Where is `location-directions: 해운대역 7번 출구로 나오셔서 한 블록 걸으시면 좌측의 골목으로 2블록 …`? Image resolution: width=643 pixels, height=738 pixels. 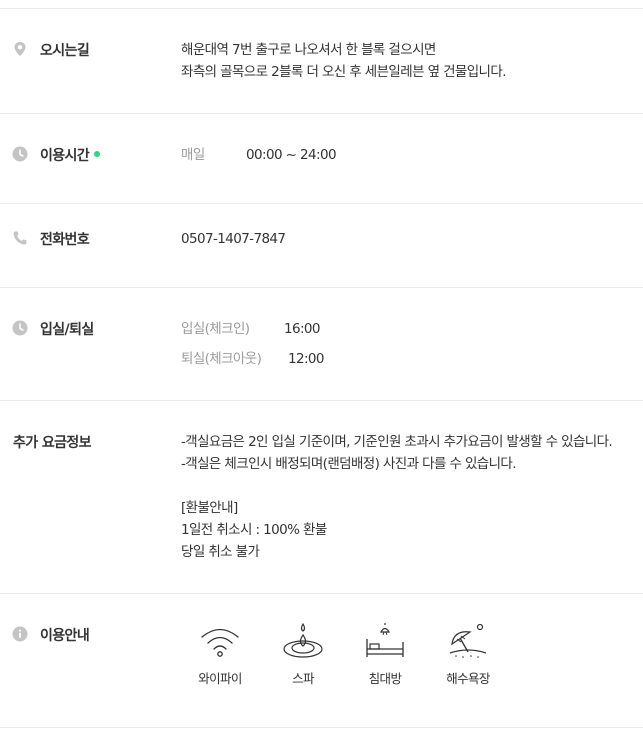
location-directions: 해운대역 7번 출구로 나오셔서 한 블록 걸으시면 좌측의 골목으로 2블록 … is located at coordinates (343, 61).